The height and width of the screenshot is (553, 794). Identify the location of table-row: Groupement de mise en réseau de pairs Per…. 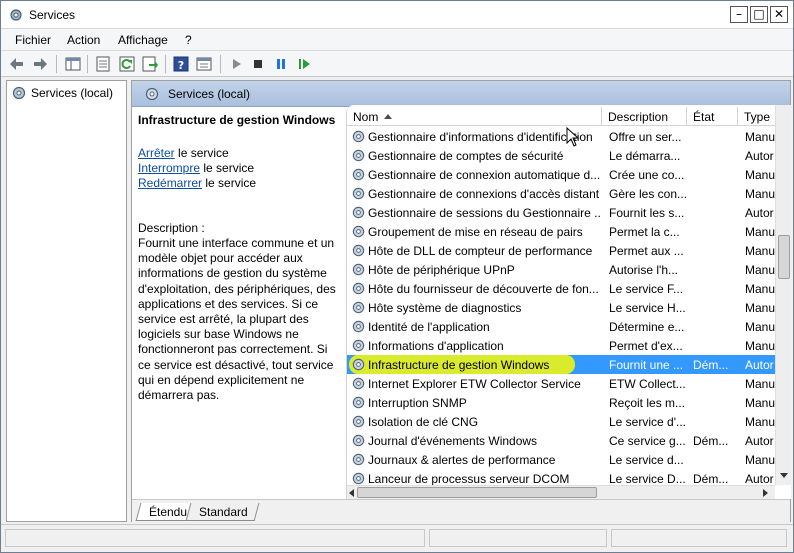
(561, 231).